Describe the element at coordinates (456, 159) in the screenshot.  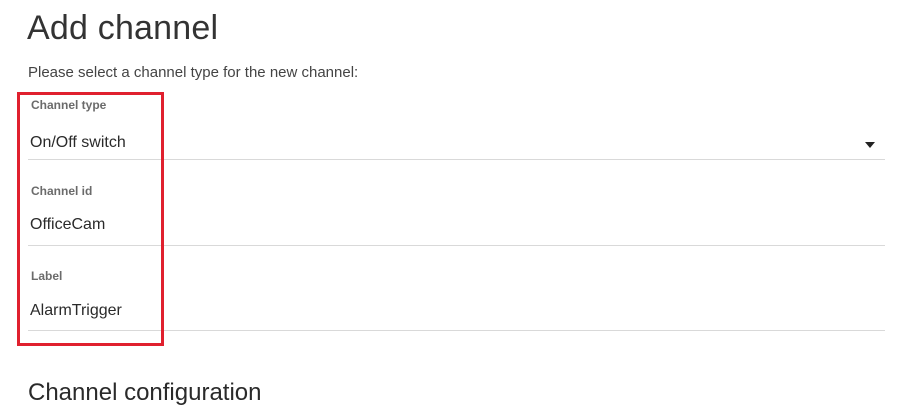
I see `channel-type-underline` at that location.